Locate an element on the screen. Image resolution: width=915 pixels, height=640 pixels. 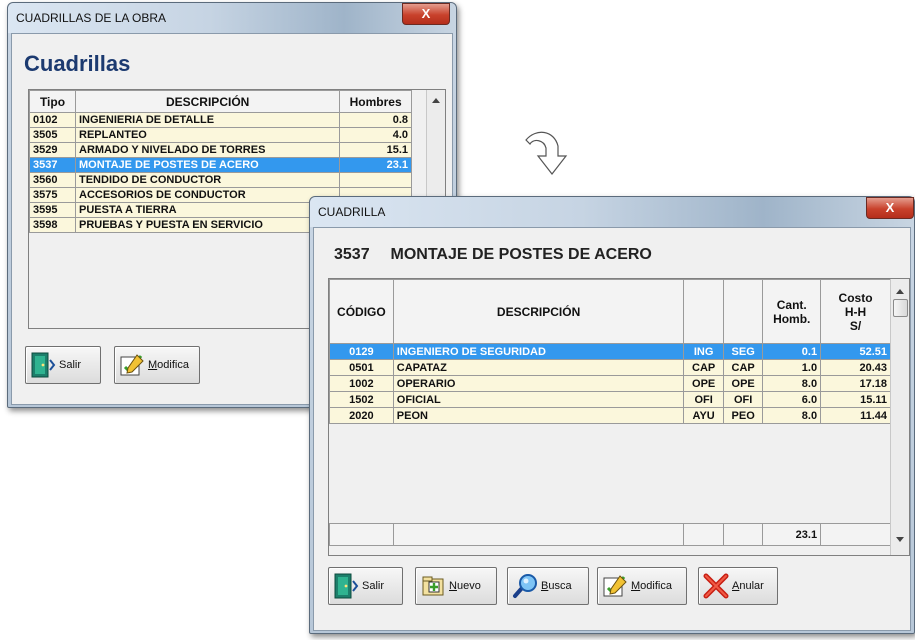
empty-cell is located at coordinates (610, 474).